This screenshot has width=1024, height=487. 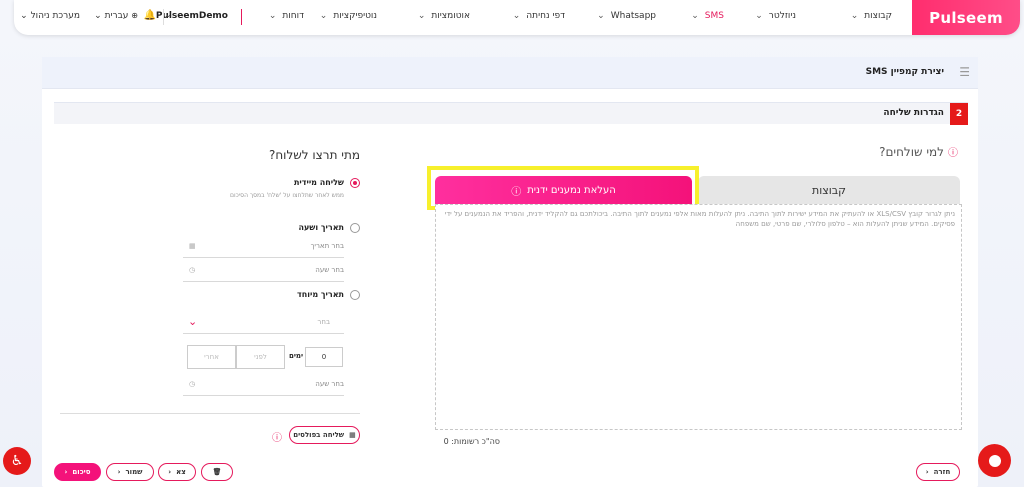 I want to click on immediate-label: שליחה מיידית, so click(x=318, y=182).